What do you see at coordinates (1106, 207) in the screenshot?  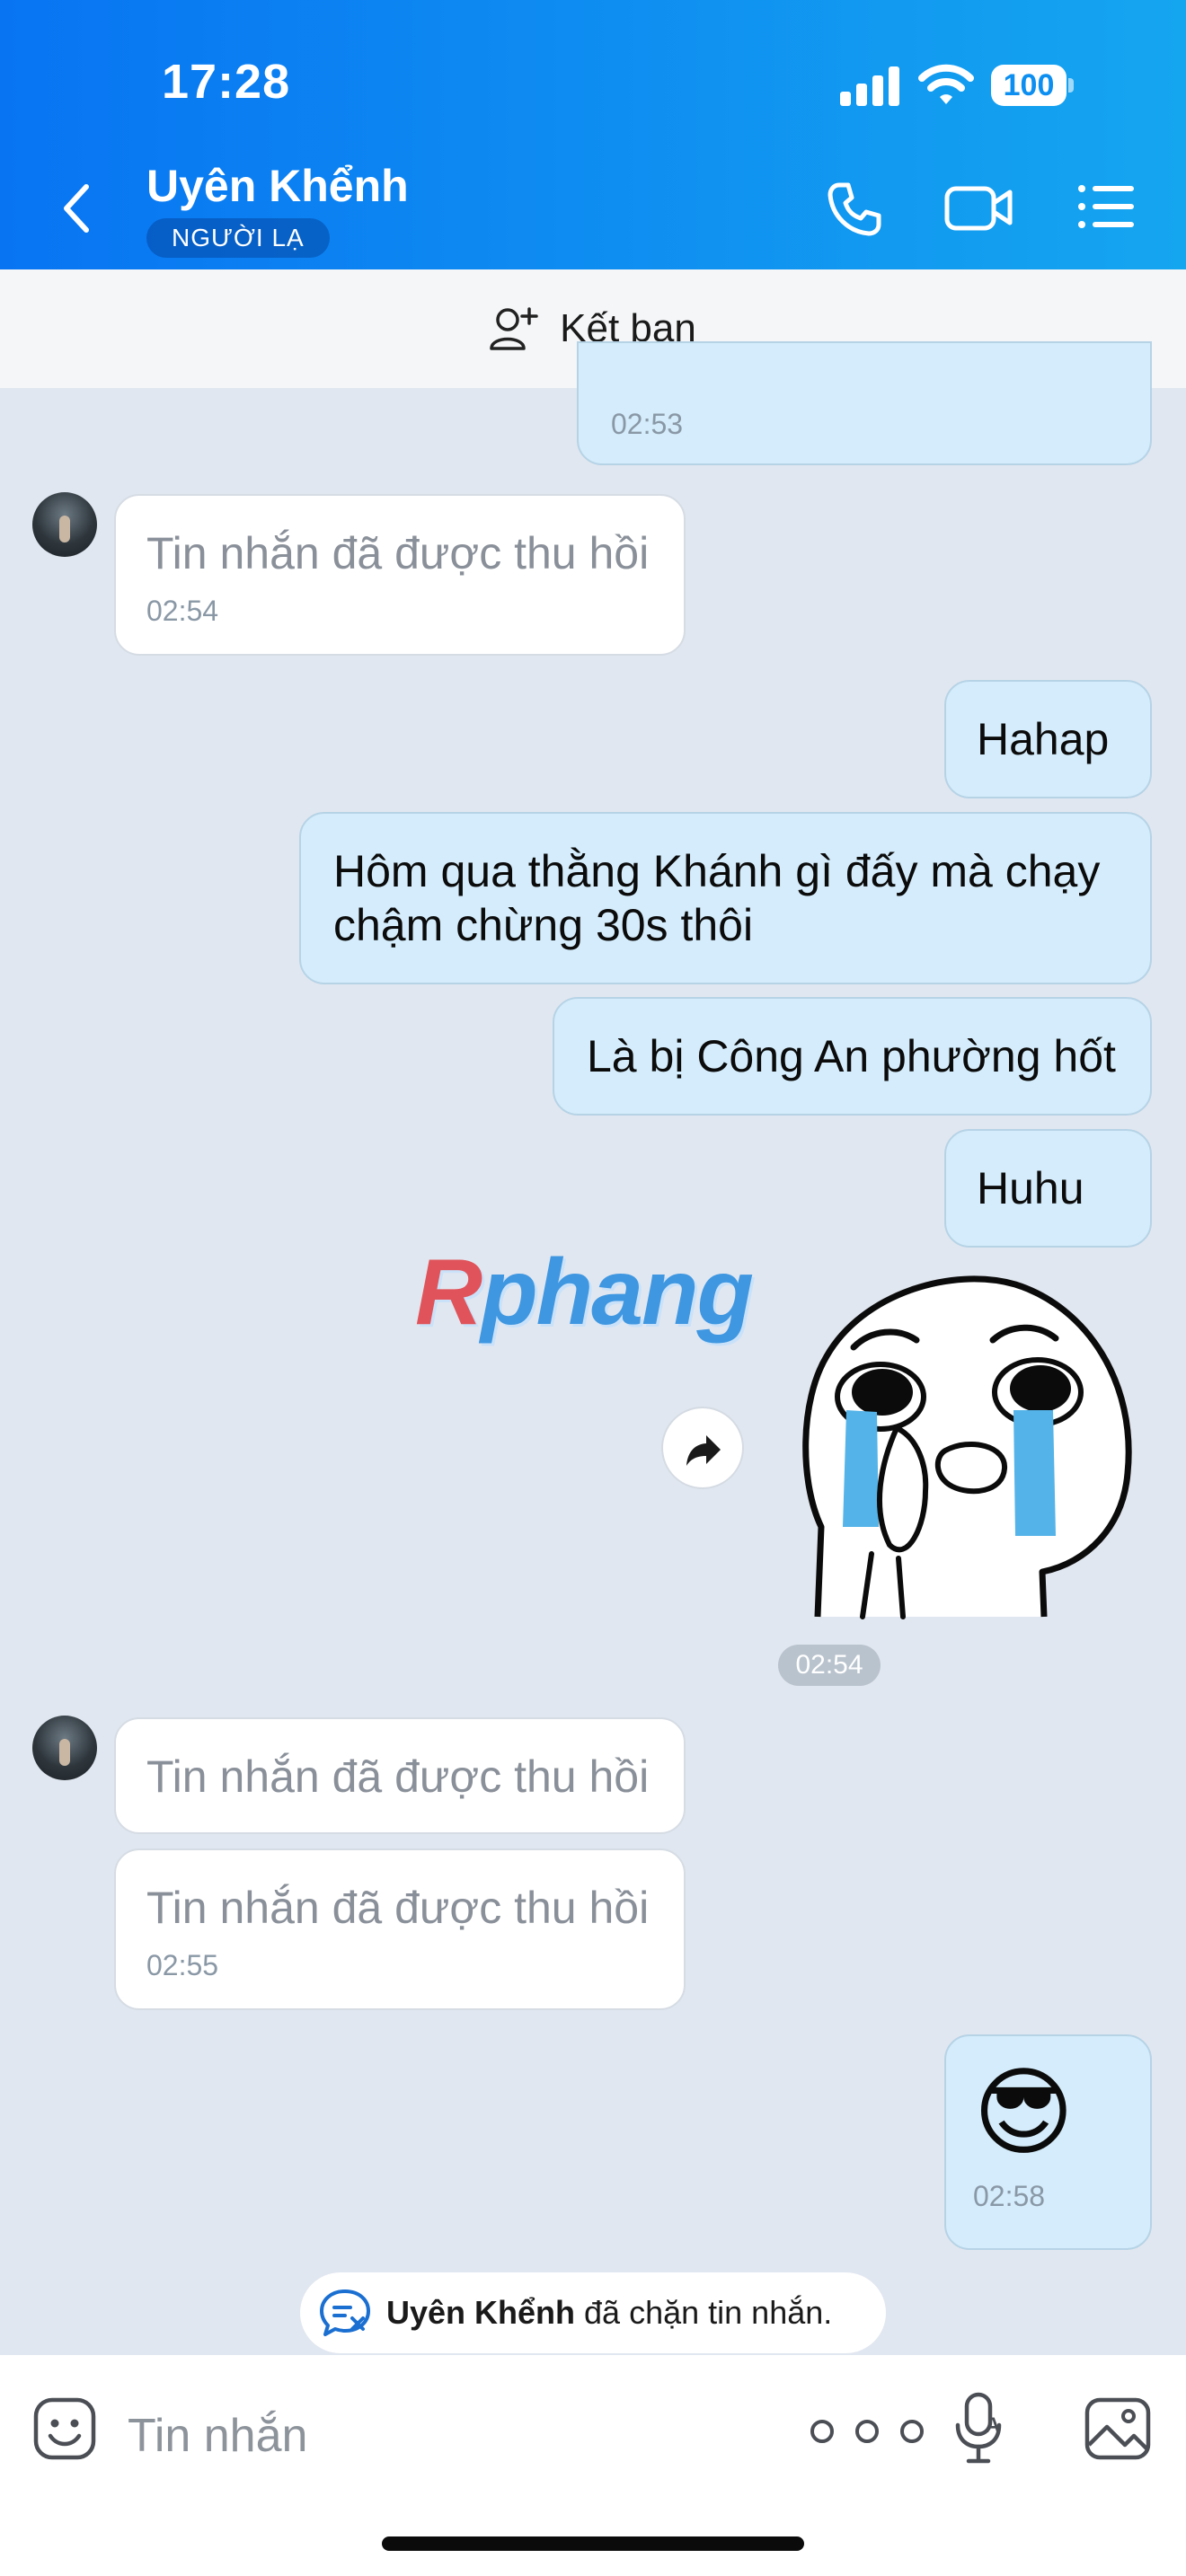 I see `menu-list-icon` at bounding box center [1106, 207].